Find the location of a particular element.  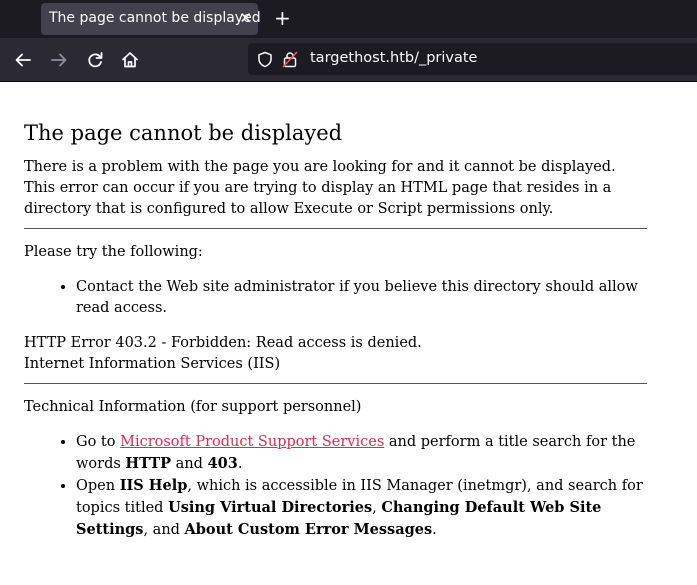

back-button is located at coordinates (23, 60).